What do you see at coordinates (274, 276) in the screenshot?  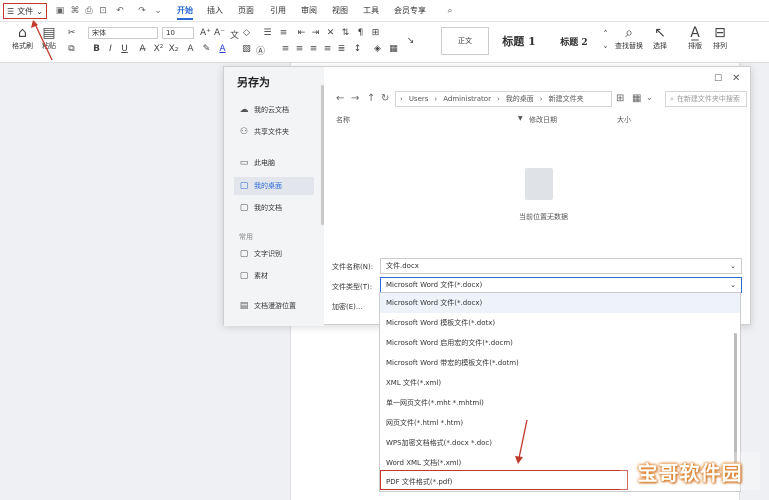 I see `nav-item-materials: ▢ 素材` at bounding box center [274, 276].